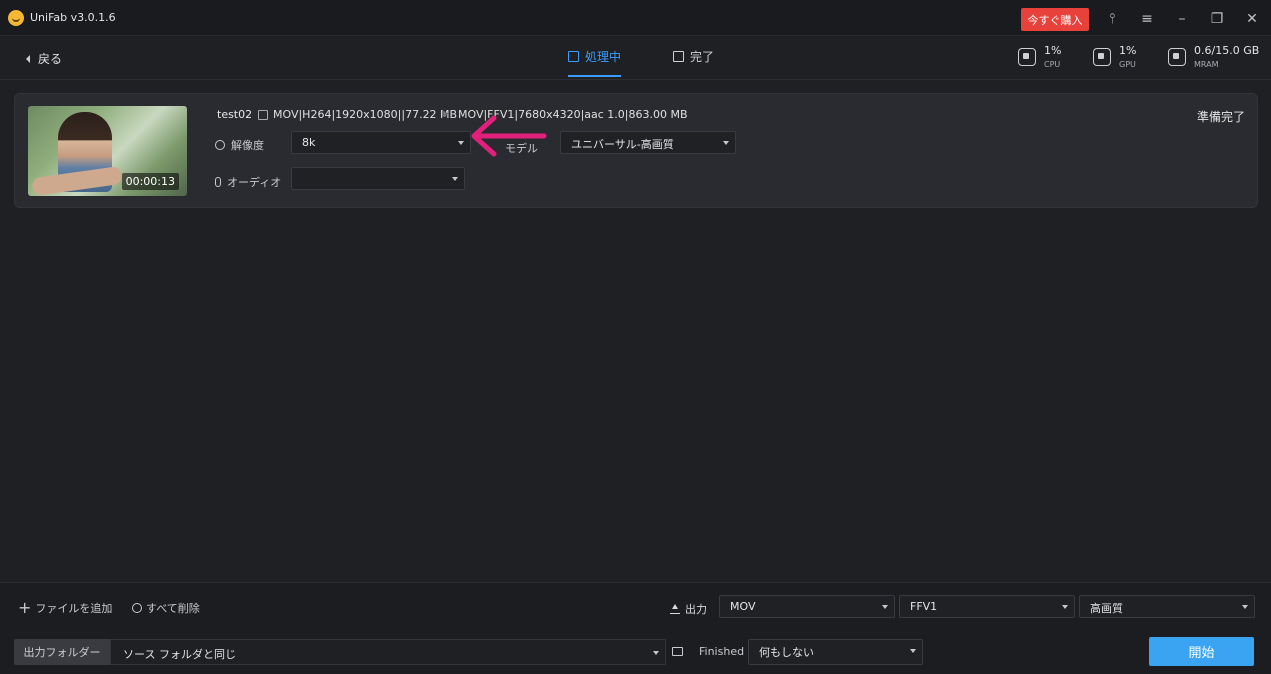 This screenshot has width=1271, height=674. I want to click on delete-all-button: すべて削除, so click(166, 608).